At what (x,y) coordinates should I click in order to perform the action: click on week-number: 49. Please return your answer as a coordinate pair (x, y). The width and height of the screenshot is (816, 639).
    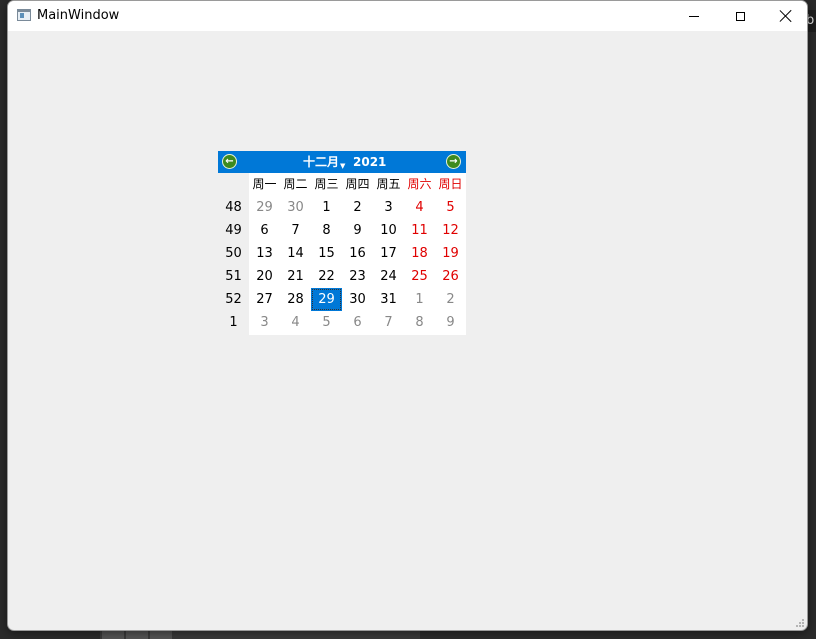
    Looking at the image, I should click on (233, 230).